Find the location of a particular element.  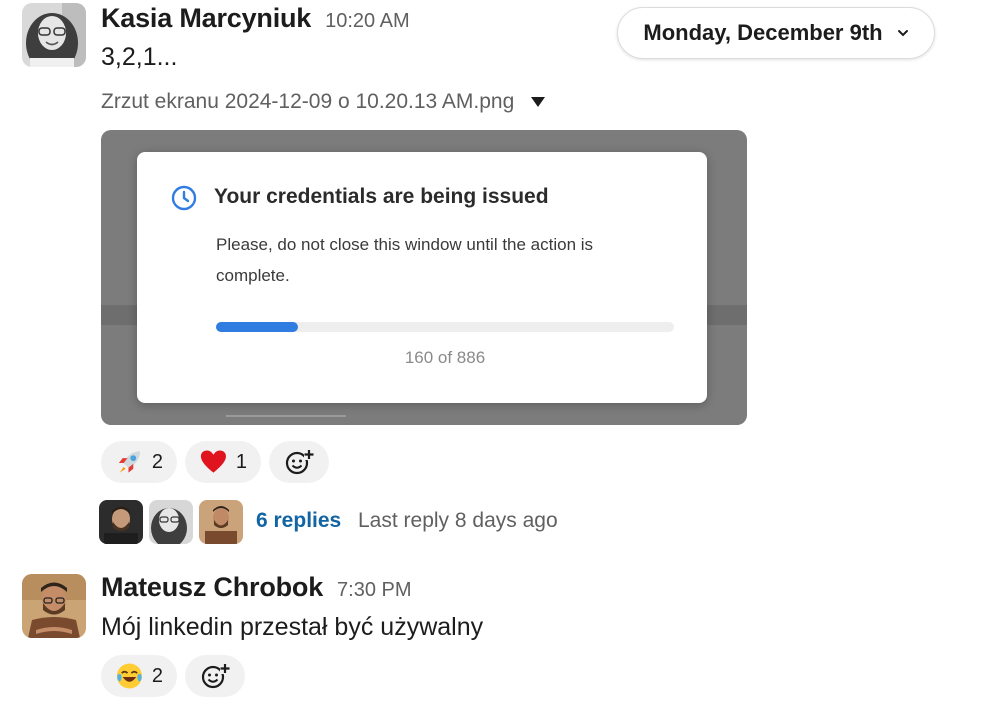

message-timestamp: 7:30 PM is located at coordinates (374, 590).